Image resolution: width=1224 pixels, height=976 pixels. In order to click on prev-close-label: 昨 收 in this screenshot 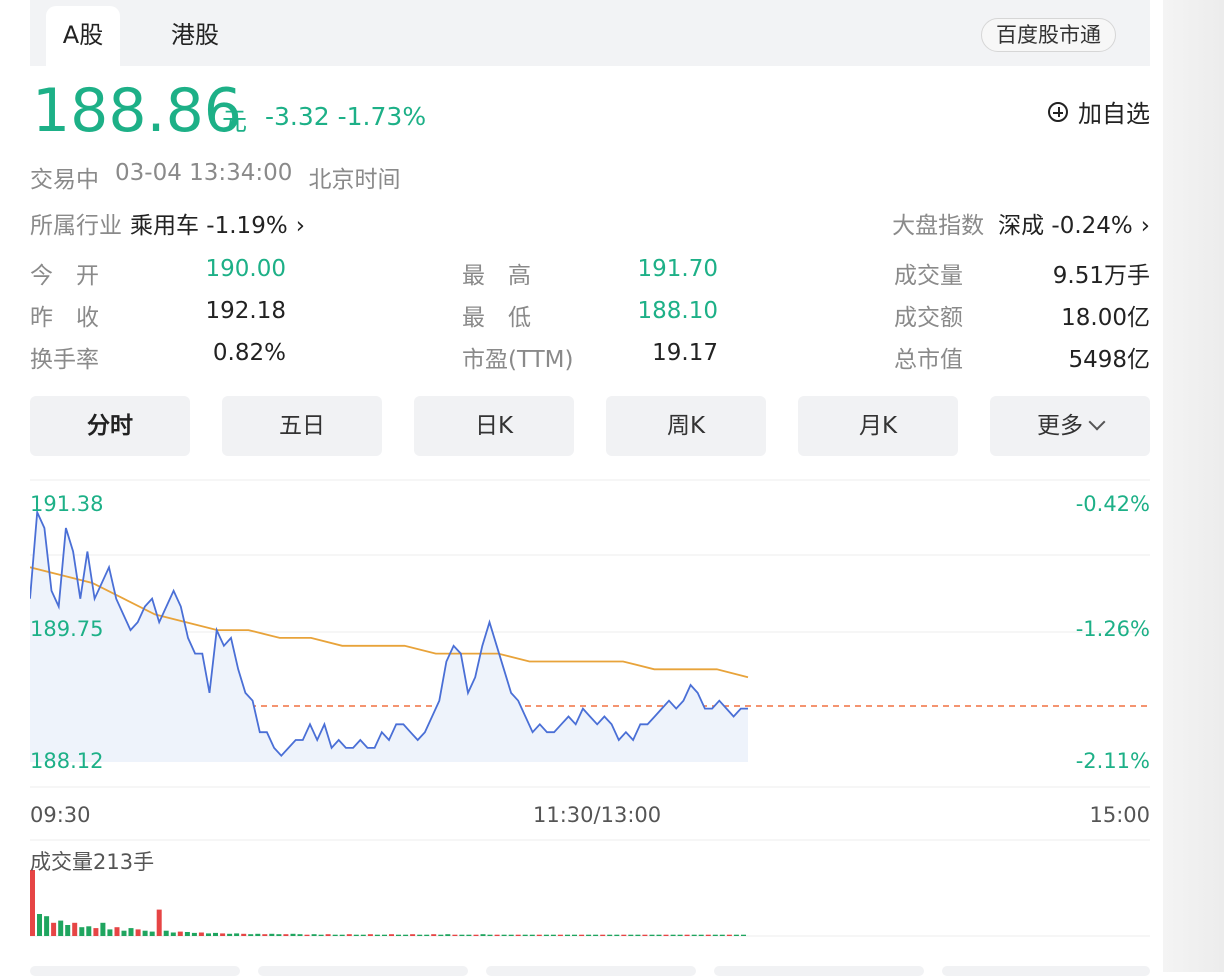, I will do `click(64, 318)`.